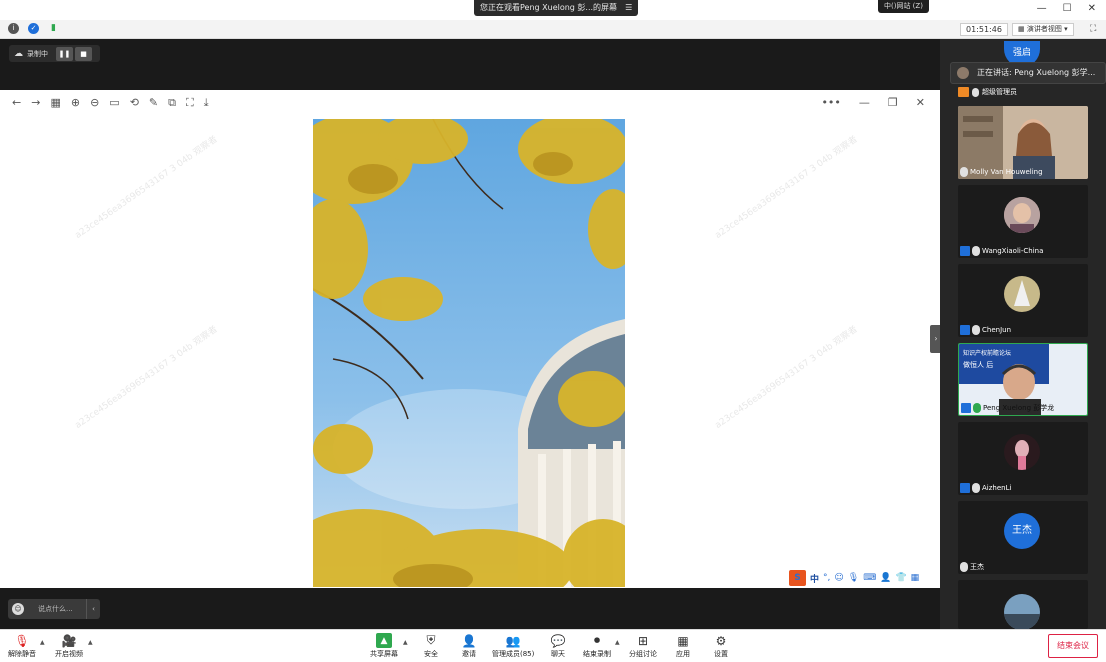 This screenshot has height=662, width=1106. I want to click on arrow-left-icon: ←, so click(16, 103).